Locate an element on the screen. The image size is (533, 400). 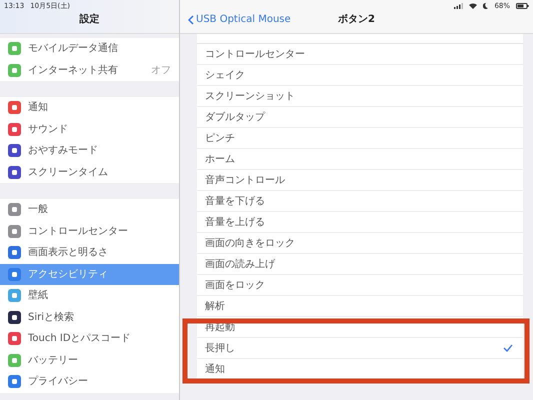
moon-icon is located at coordinates (485, 6).